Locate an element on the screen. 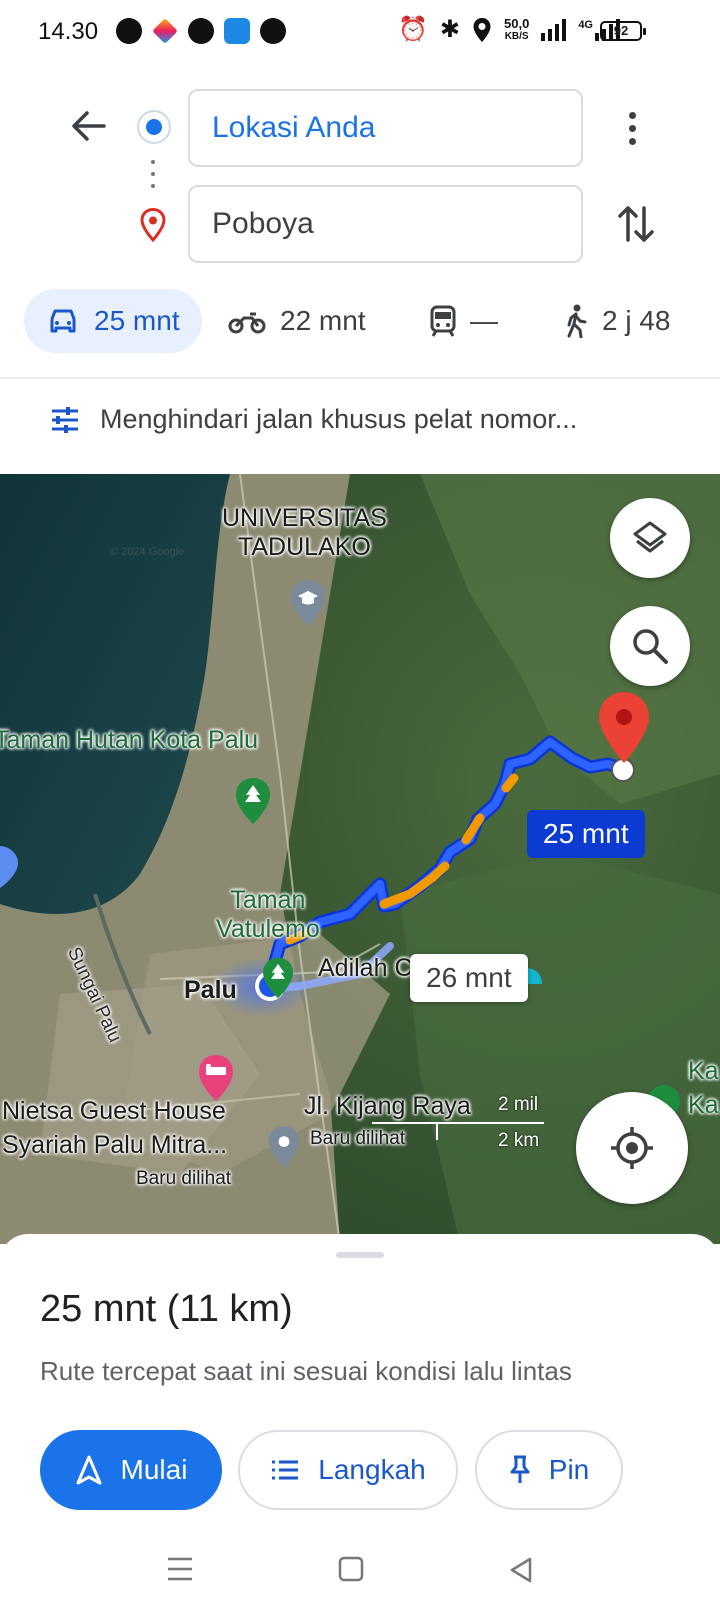 Image resolution: width=720 pixels, height=1612 pixels. mode-car-tab: 25 mnt is located at coordinates (113, 321).